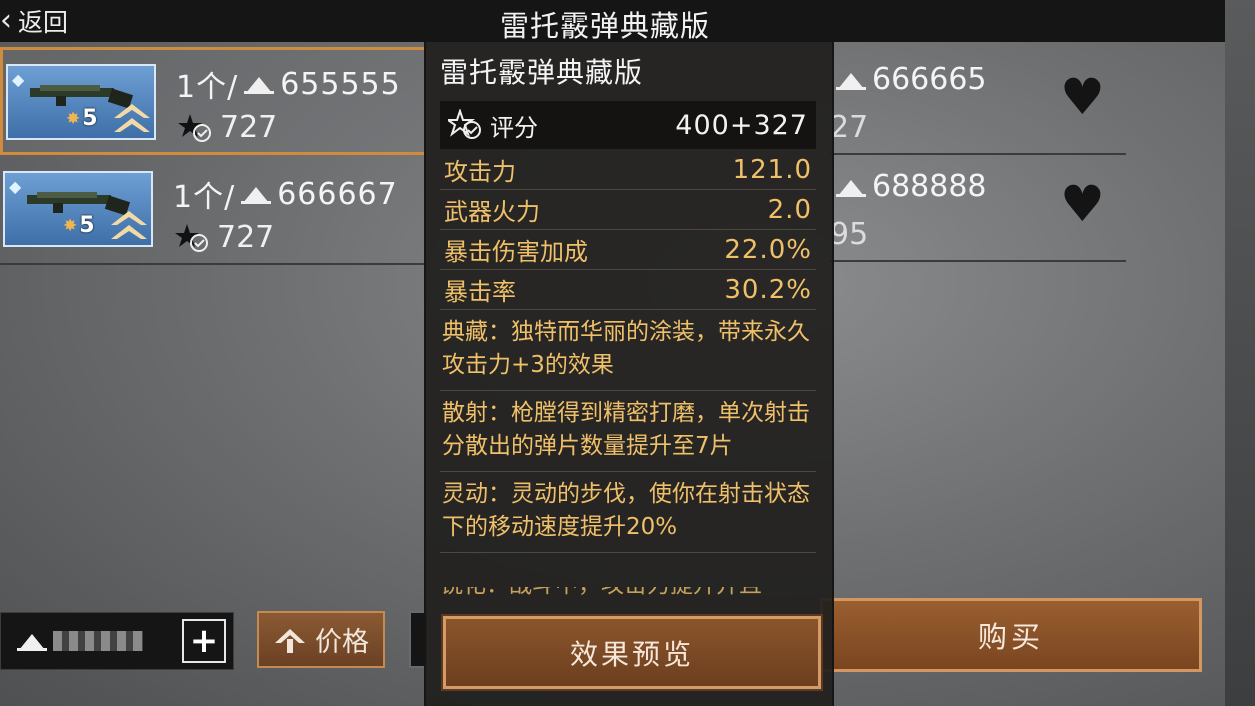  What do you see at coordinates (628, 125) in the screenshot?
I see `score-row: 评分 400+327` at bounding box center [628, 125].